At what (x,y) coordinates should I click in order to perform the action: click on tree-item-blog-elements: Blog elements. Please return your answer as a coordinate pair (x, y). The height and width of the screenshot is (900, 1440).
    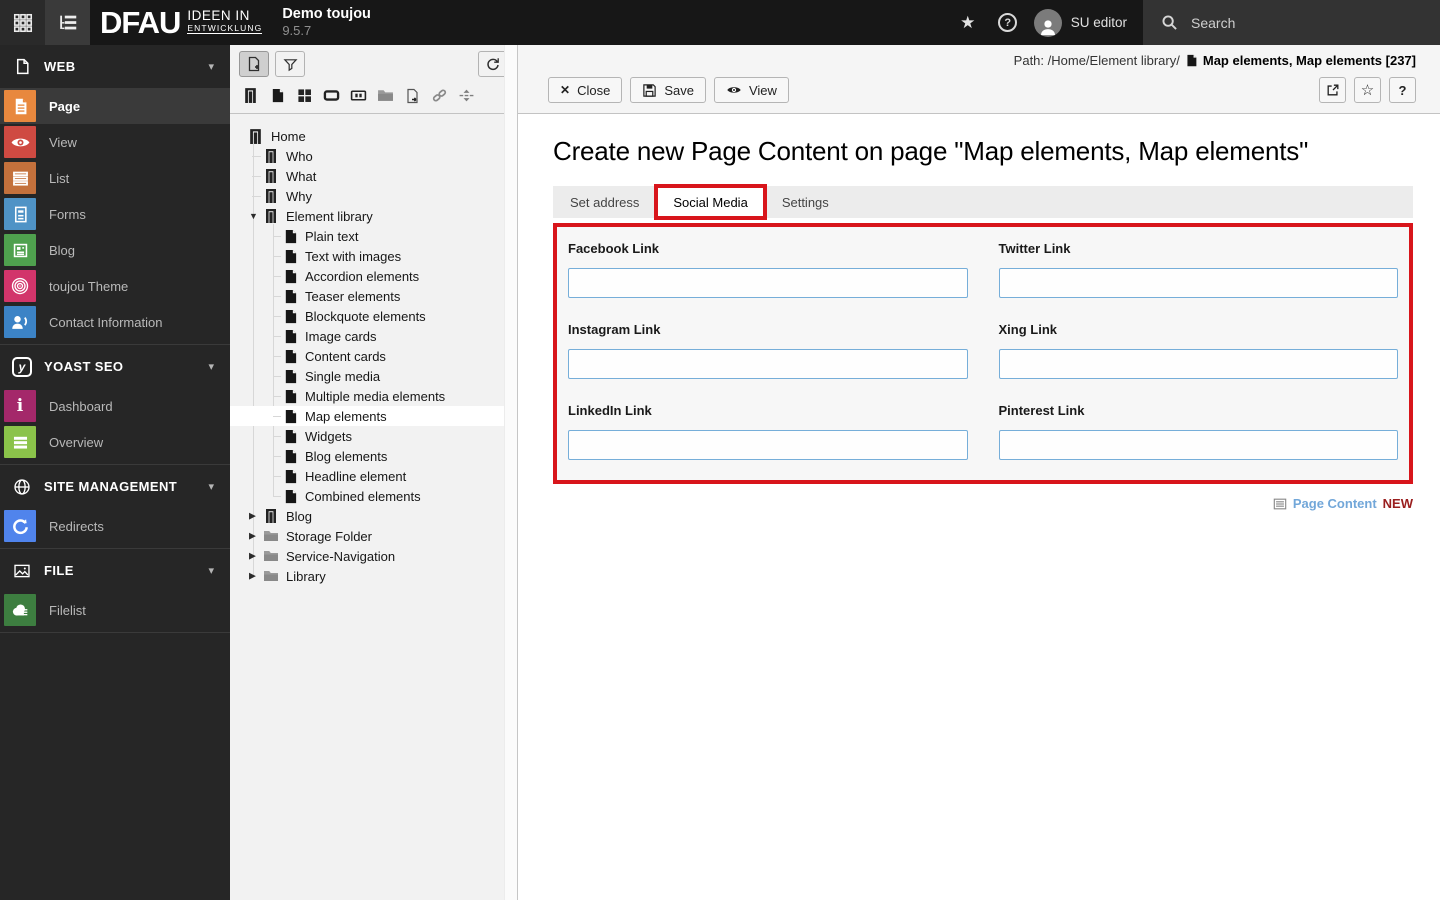
    Looking at the image, I should click on (373, 456).